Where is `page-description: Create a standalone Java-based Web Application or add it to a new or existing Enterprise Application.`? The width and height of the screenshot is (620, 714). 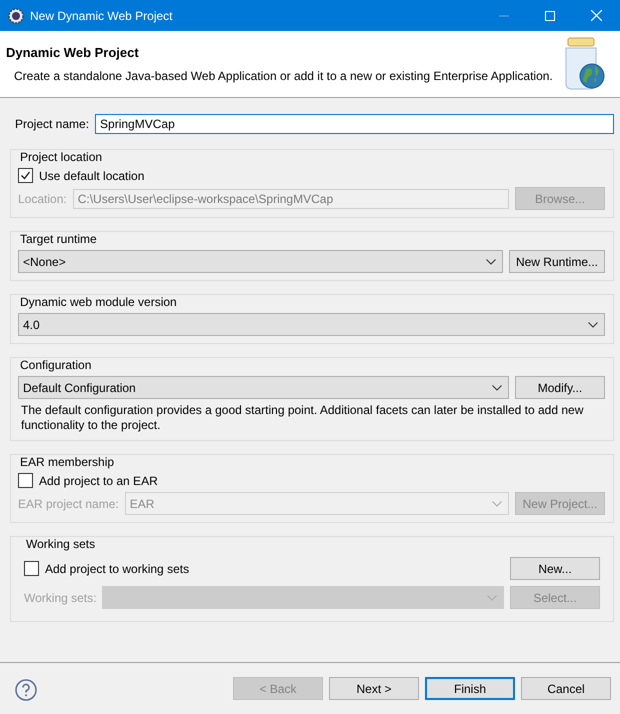 page-description: Create a standalone Java-based Web Application or add it to a new or existing Enterprise Application. is located at coordinates (283, 76).